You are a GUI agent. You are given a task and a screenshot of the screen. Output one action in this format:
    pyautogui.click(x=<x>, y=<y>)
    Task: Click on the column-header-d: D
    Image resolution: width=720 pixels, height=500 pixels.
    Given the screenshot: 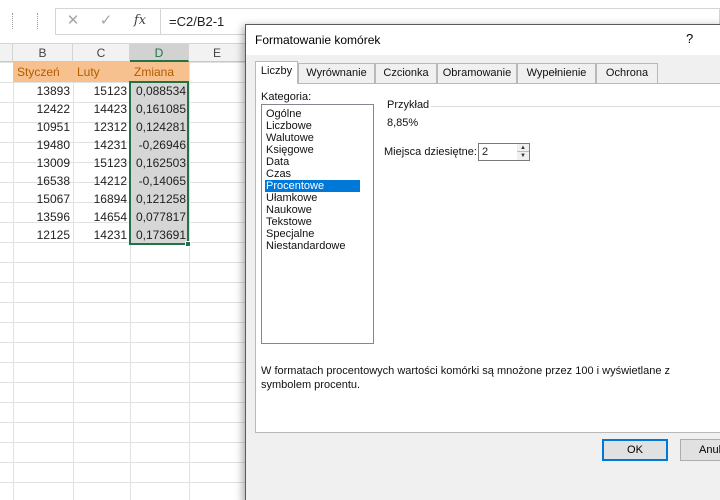 What is the action you would take?
    pyautogui.click(x=159, y=53)
    